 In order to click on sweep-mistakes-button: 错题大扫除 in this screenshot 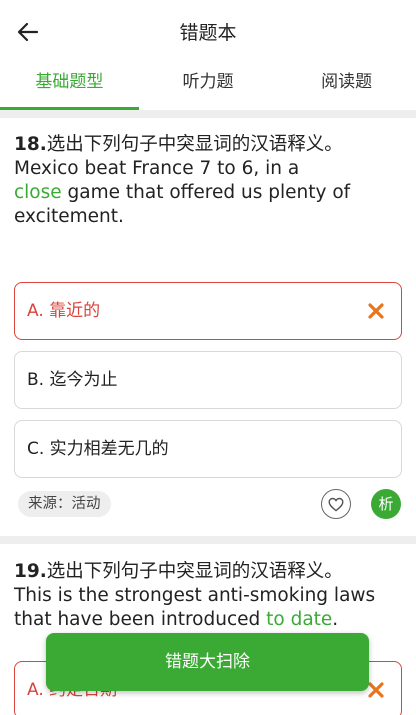, I will do `click(207, 662)`.